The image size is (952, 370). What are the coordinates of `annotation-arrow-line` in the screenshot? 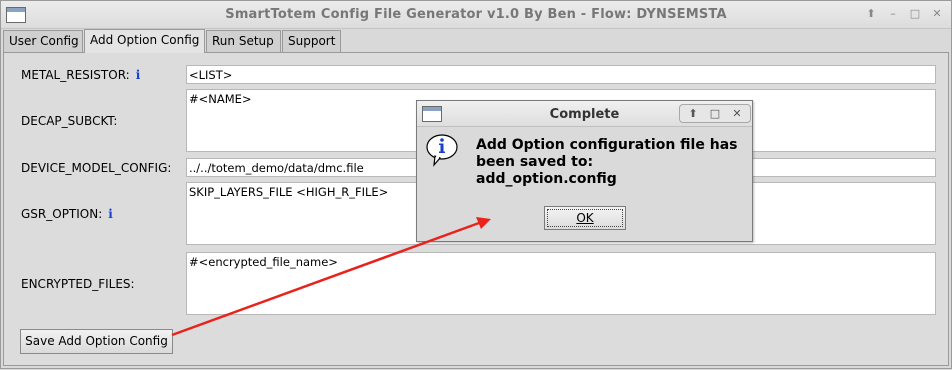 It's located at (325, 279).